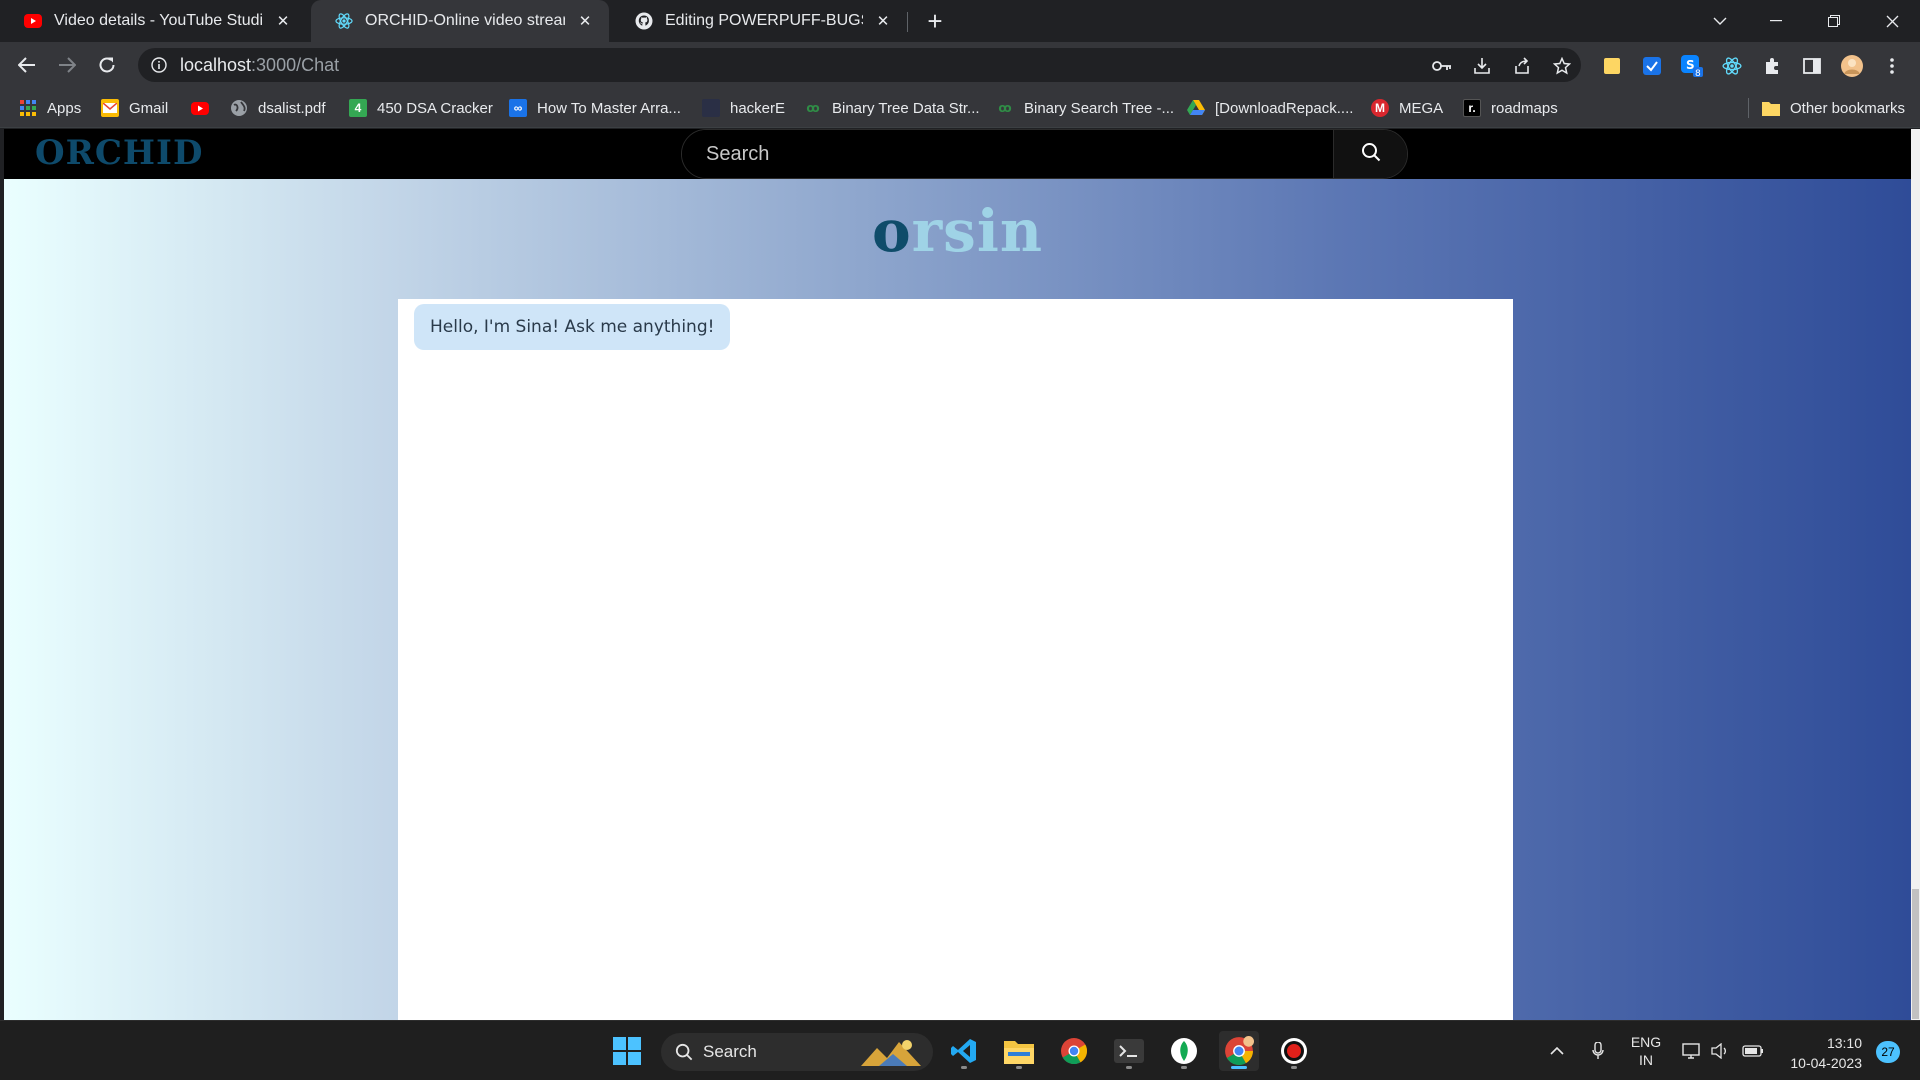  Describe the element at coordinates (1776, 21) in the screenshot. I see `minimize-button` at that location.